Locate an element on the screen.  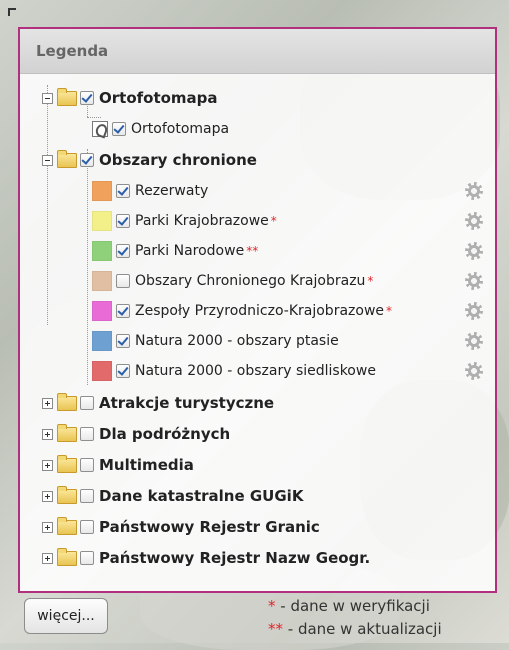
group-label: Multimedia is located at coordinates (146, 465).